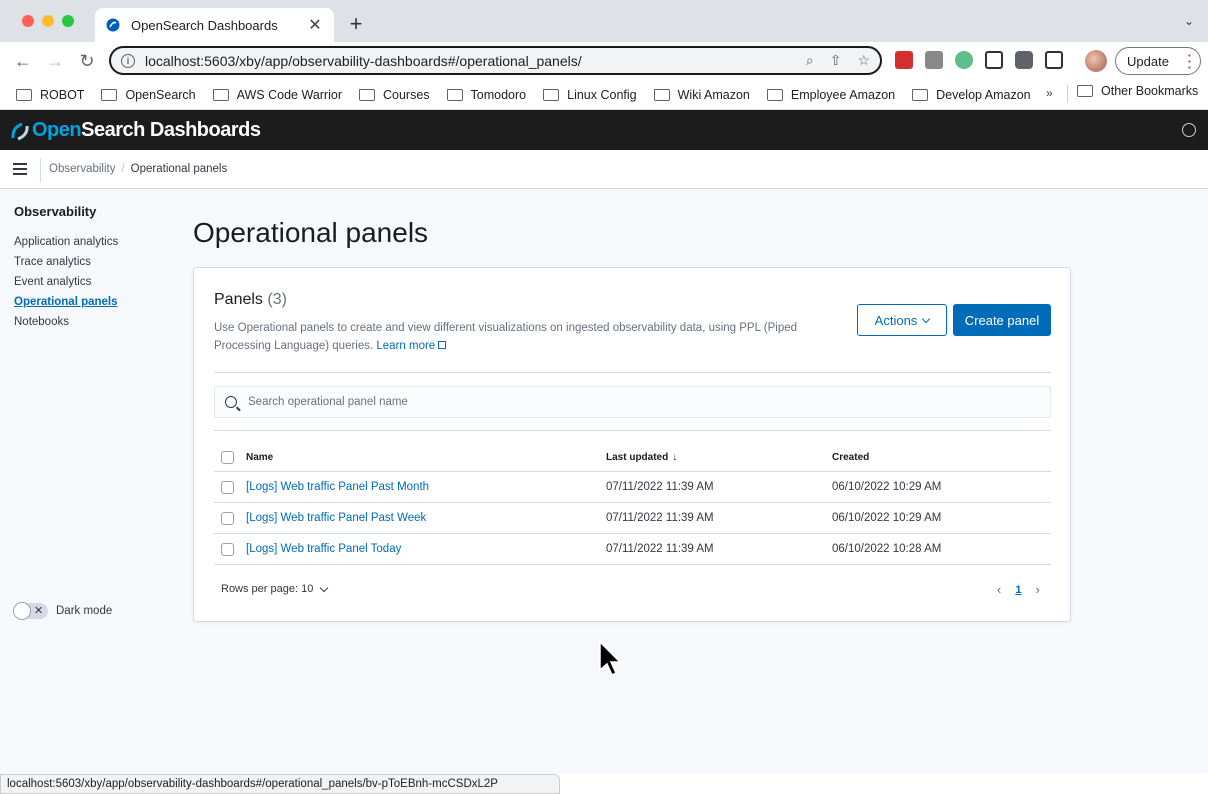 This screenshot has width=1208, height=794. I want to click on next-page-icon: ›, so click(1037, 589).